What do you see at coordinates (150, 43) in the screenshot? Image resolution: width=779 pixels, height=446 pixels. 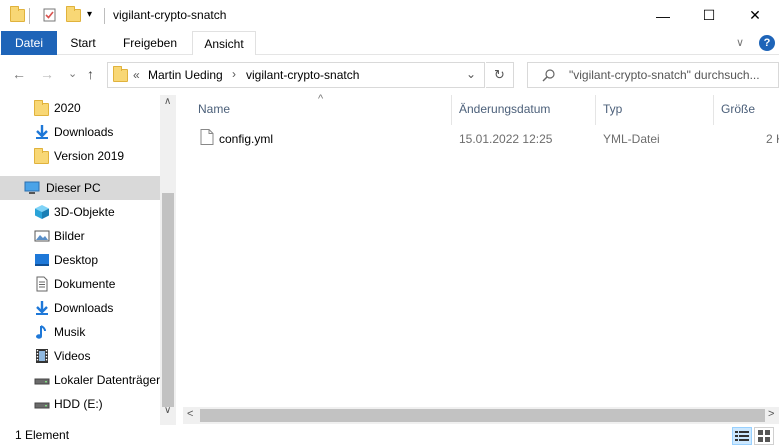 I see `tab-freigeben: Freigeben` at bounding box center [150, 43].